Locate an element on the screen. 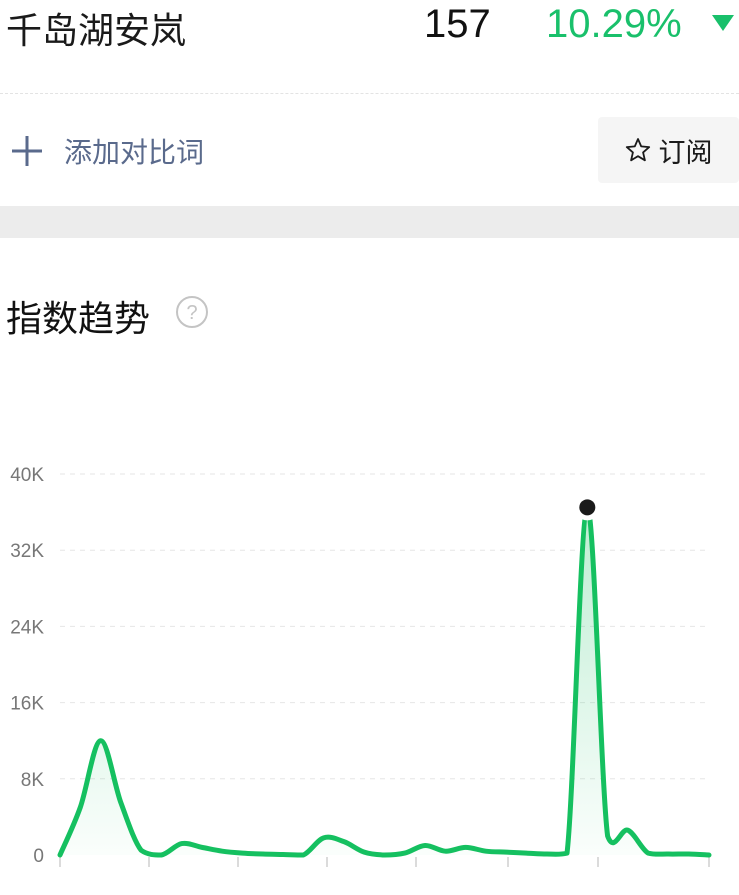 Image resolution: width=739 pixels, height=895 pixels. down-arrow-icon is located at coordinates (723, 23).